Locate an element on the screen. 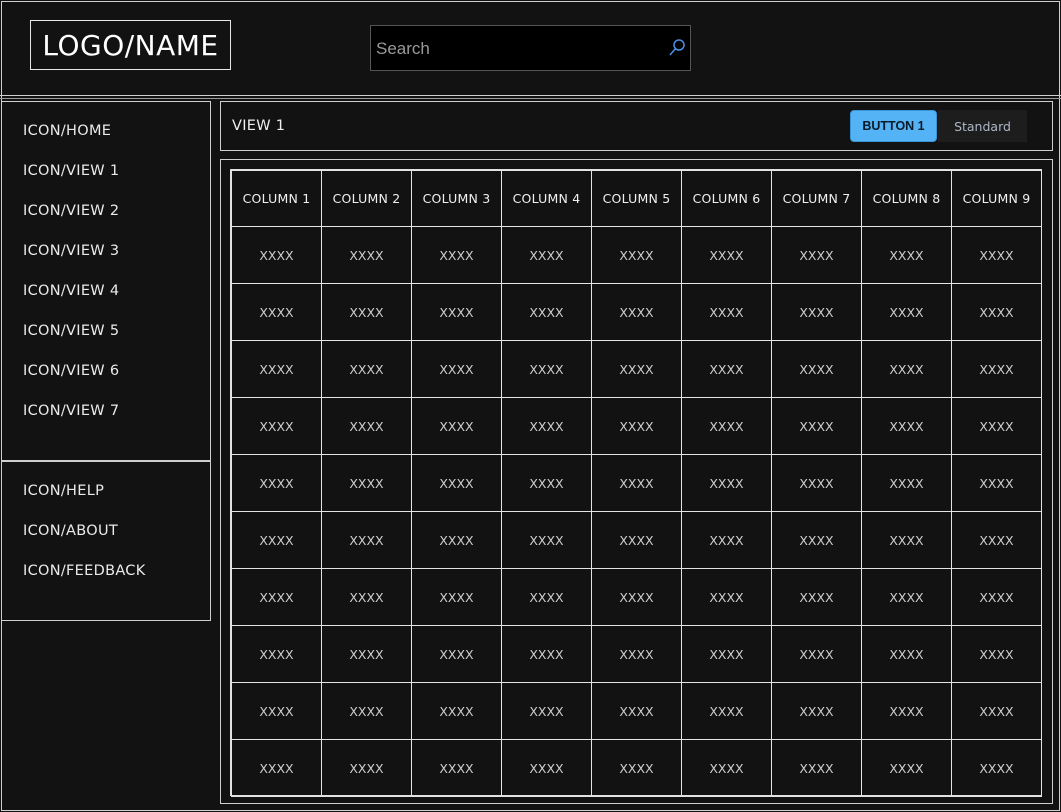 The width and height of the screenshot is (1061, 812). search-input is located at coordinates (518, 49).